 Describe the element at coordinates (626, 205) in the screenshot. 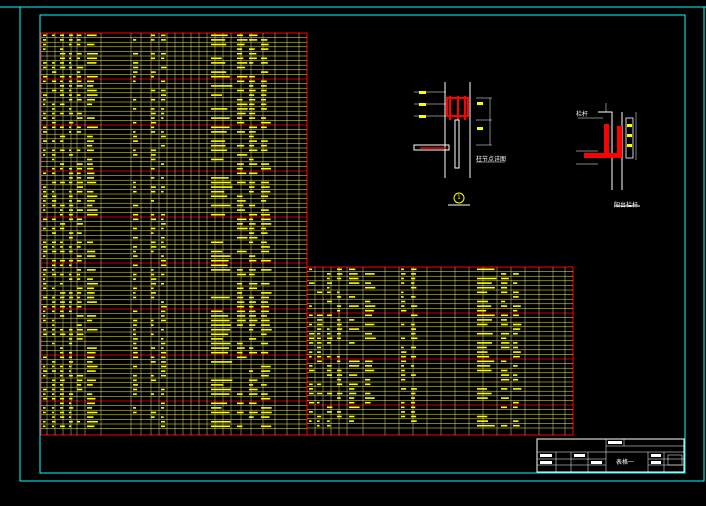

I see `detail-2-caption: 阳台栏杆` at that location.